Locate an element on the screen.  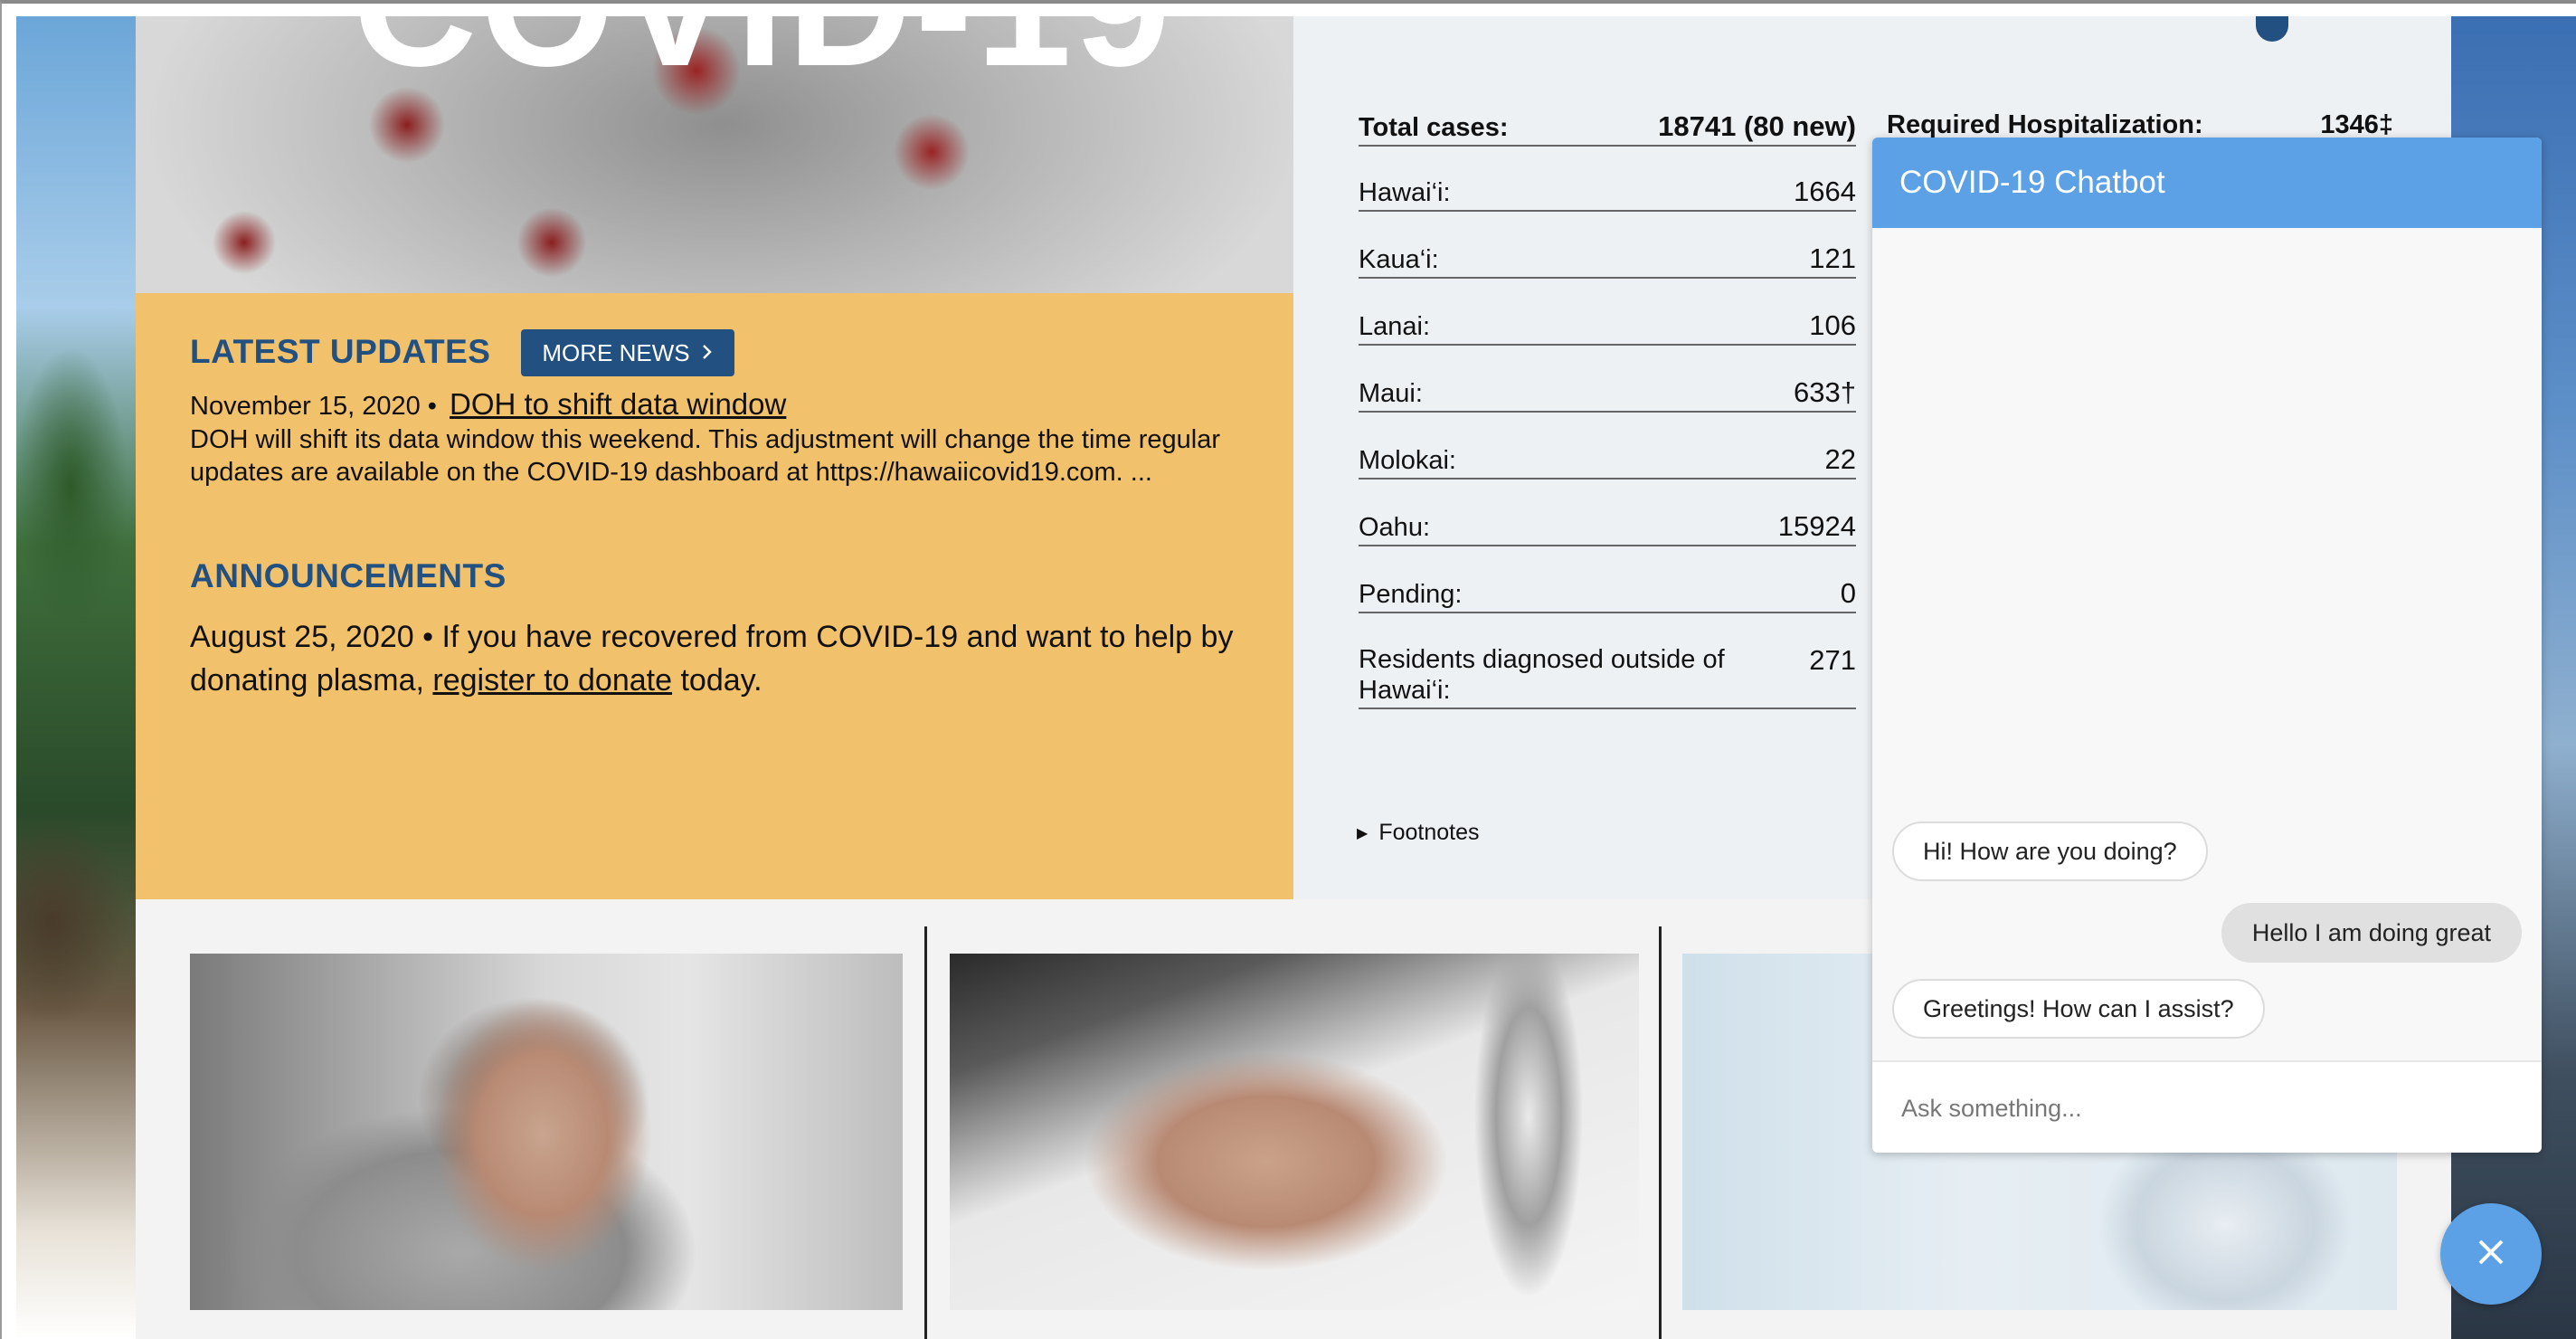
stats-row-label: Pending: is located at coordinates (1411, 594).